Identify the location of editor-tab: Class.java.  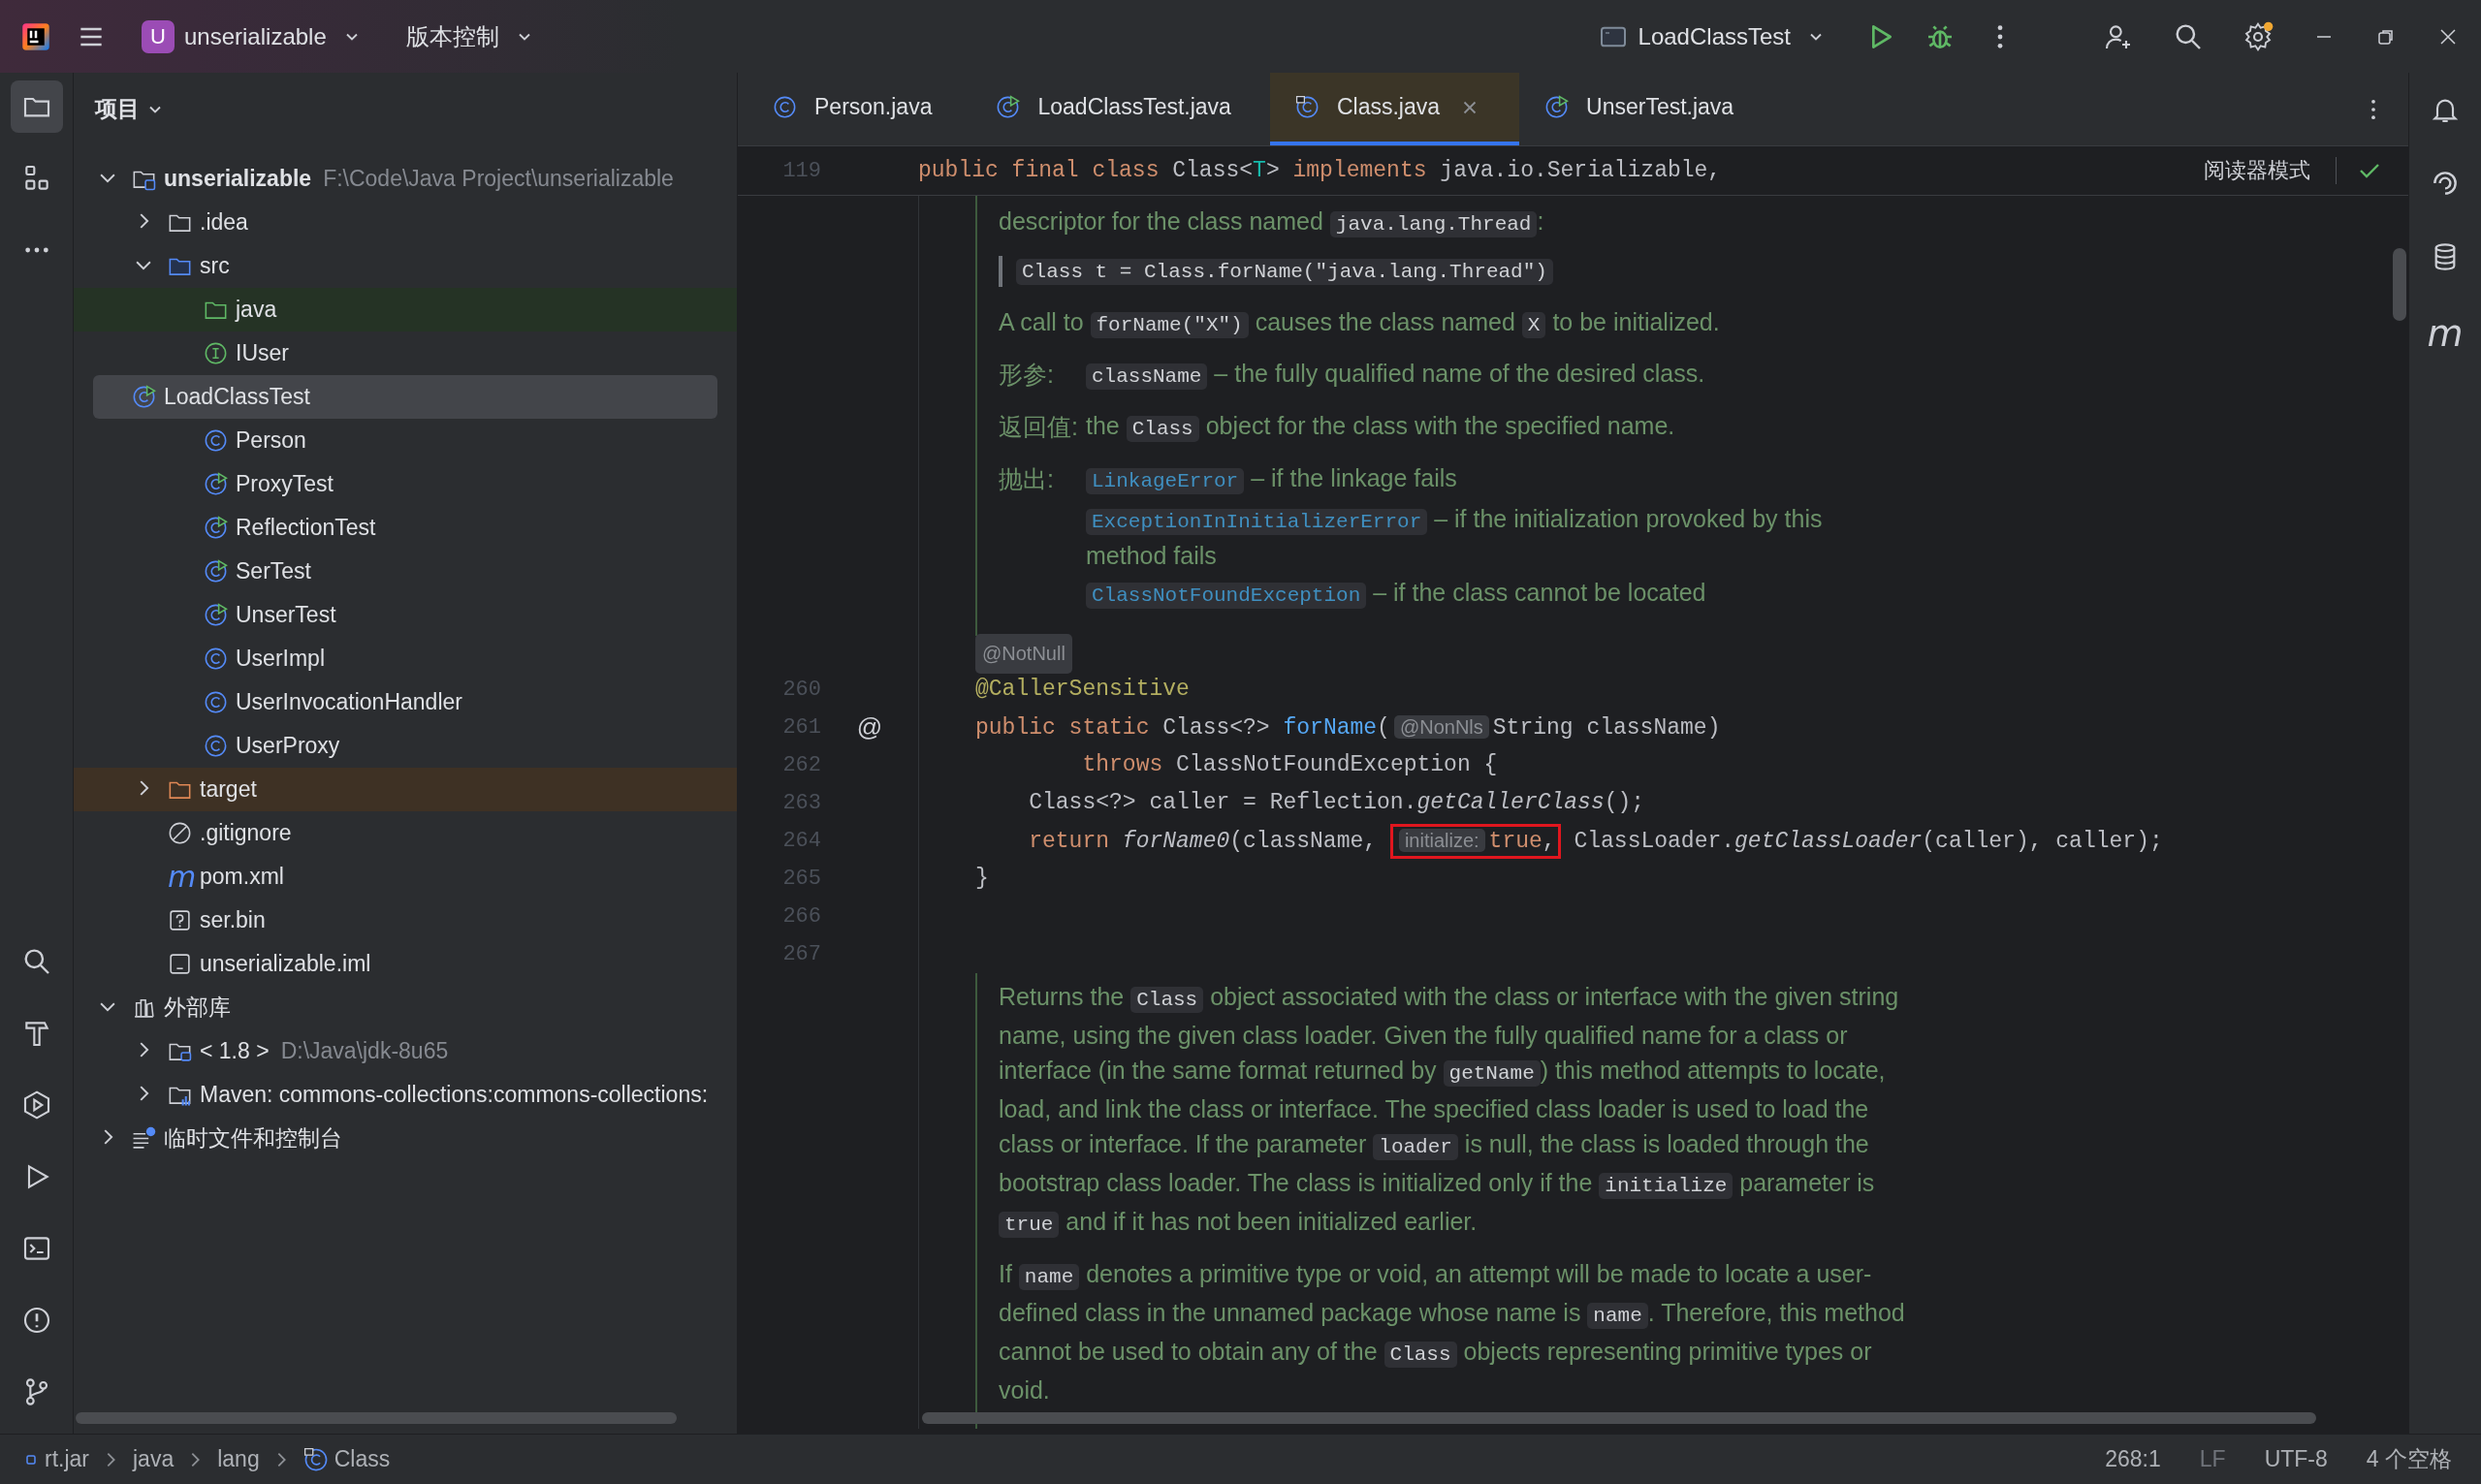
(1394, 109).